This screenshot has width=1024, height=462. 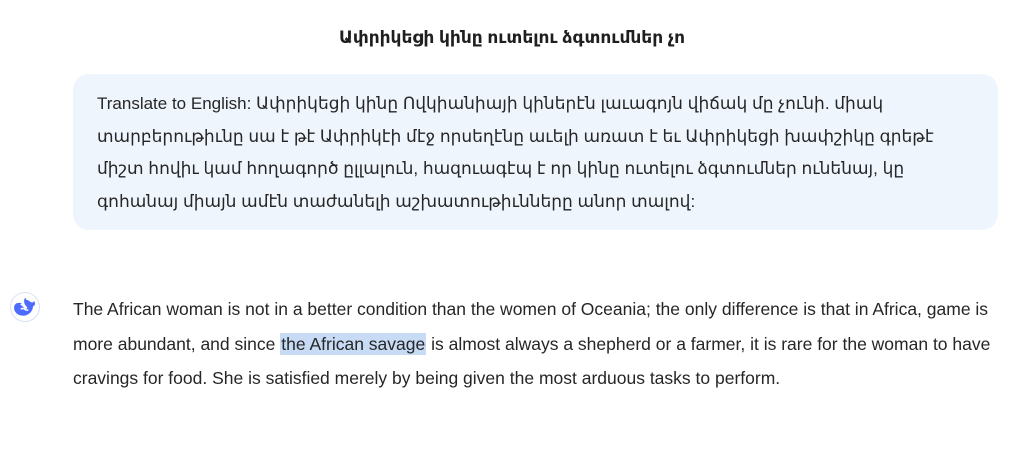 I want to click on chat-title: Ափրիկեցի կինը ուտելու ձգտումներ չո, so click(x=512, y=38).